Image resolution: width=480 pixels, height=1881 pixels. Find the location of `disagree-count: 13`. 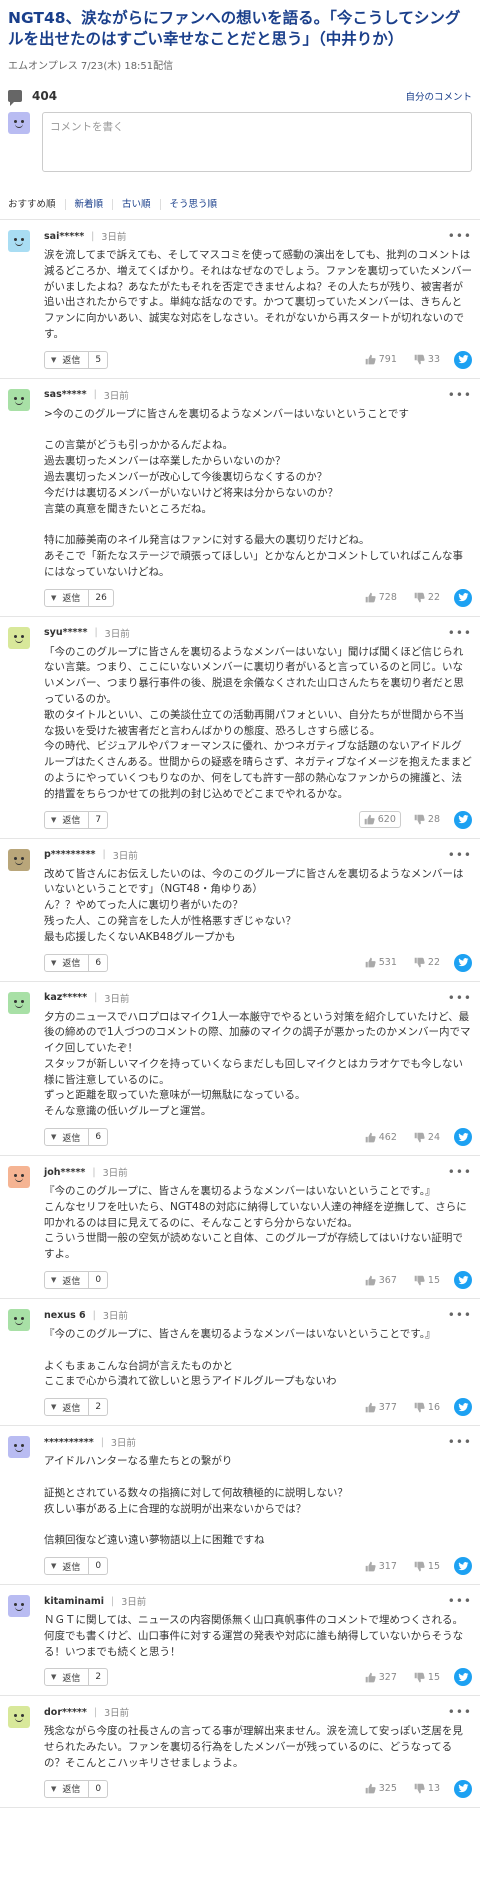

disagree-count: 13 is located at coordinates (433, 1789).